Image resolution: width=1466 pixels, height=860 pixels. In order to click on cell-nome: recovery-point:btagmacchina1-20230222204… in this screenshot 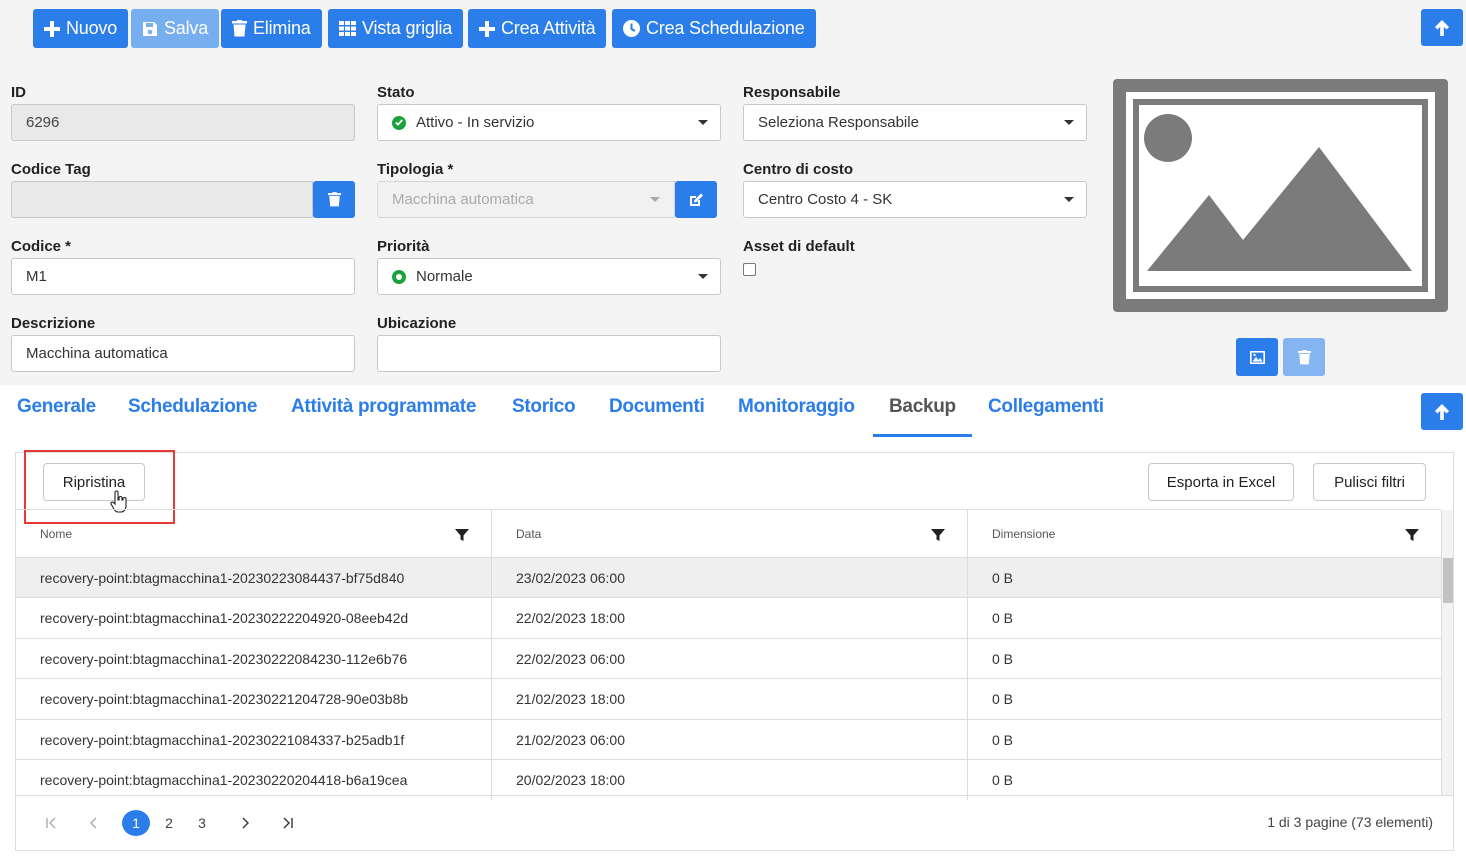, I will do `click(254, 618)`.